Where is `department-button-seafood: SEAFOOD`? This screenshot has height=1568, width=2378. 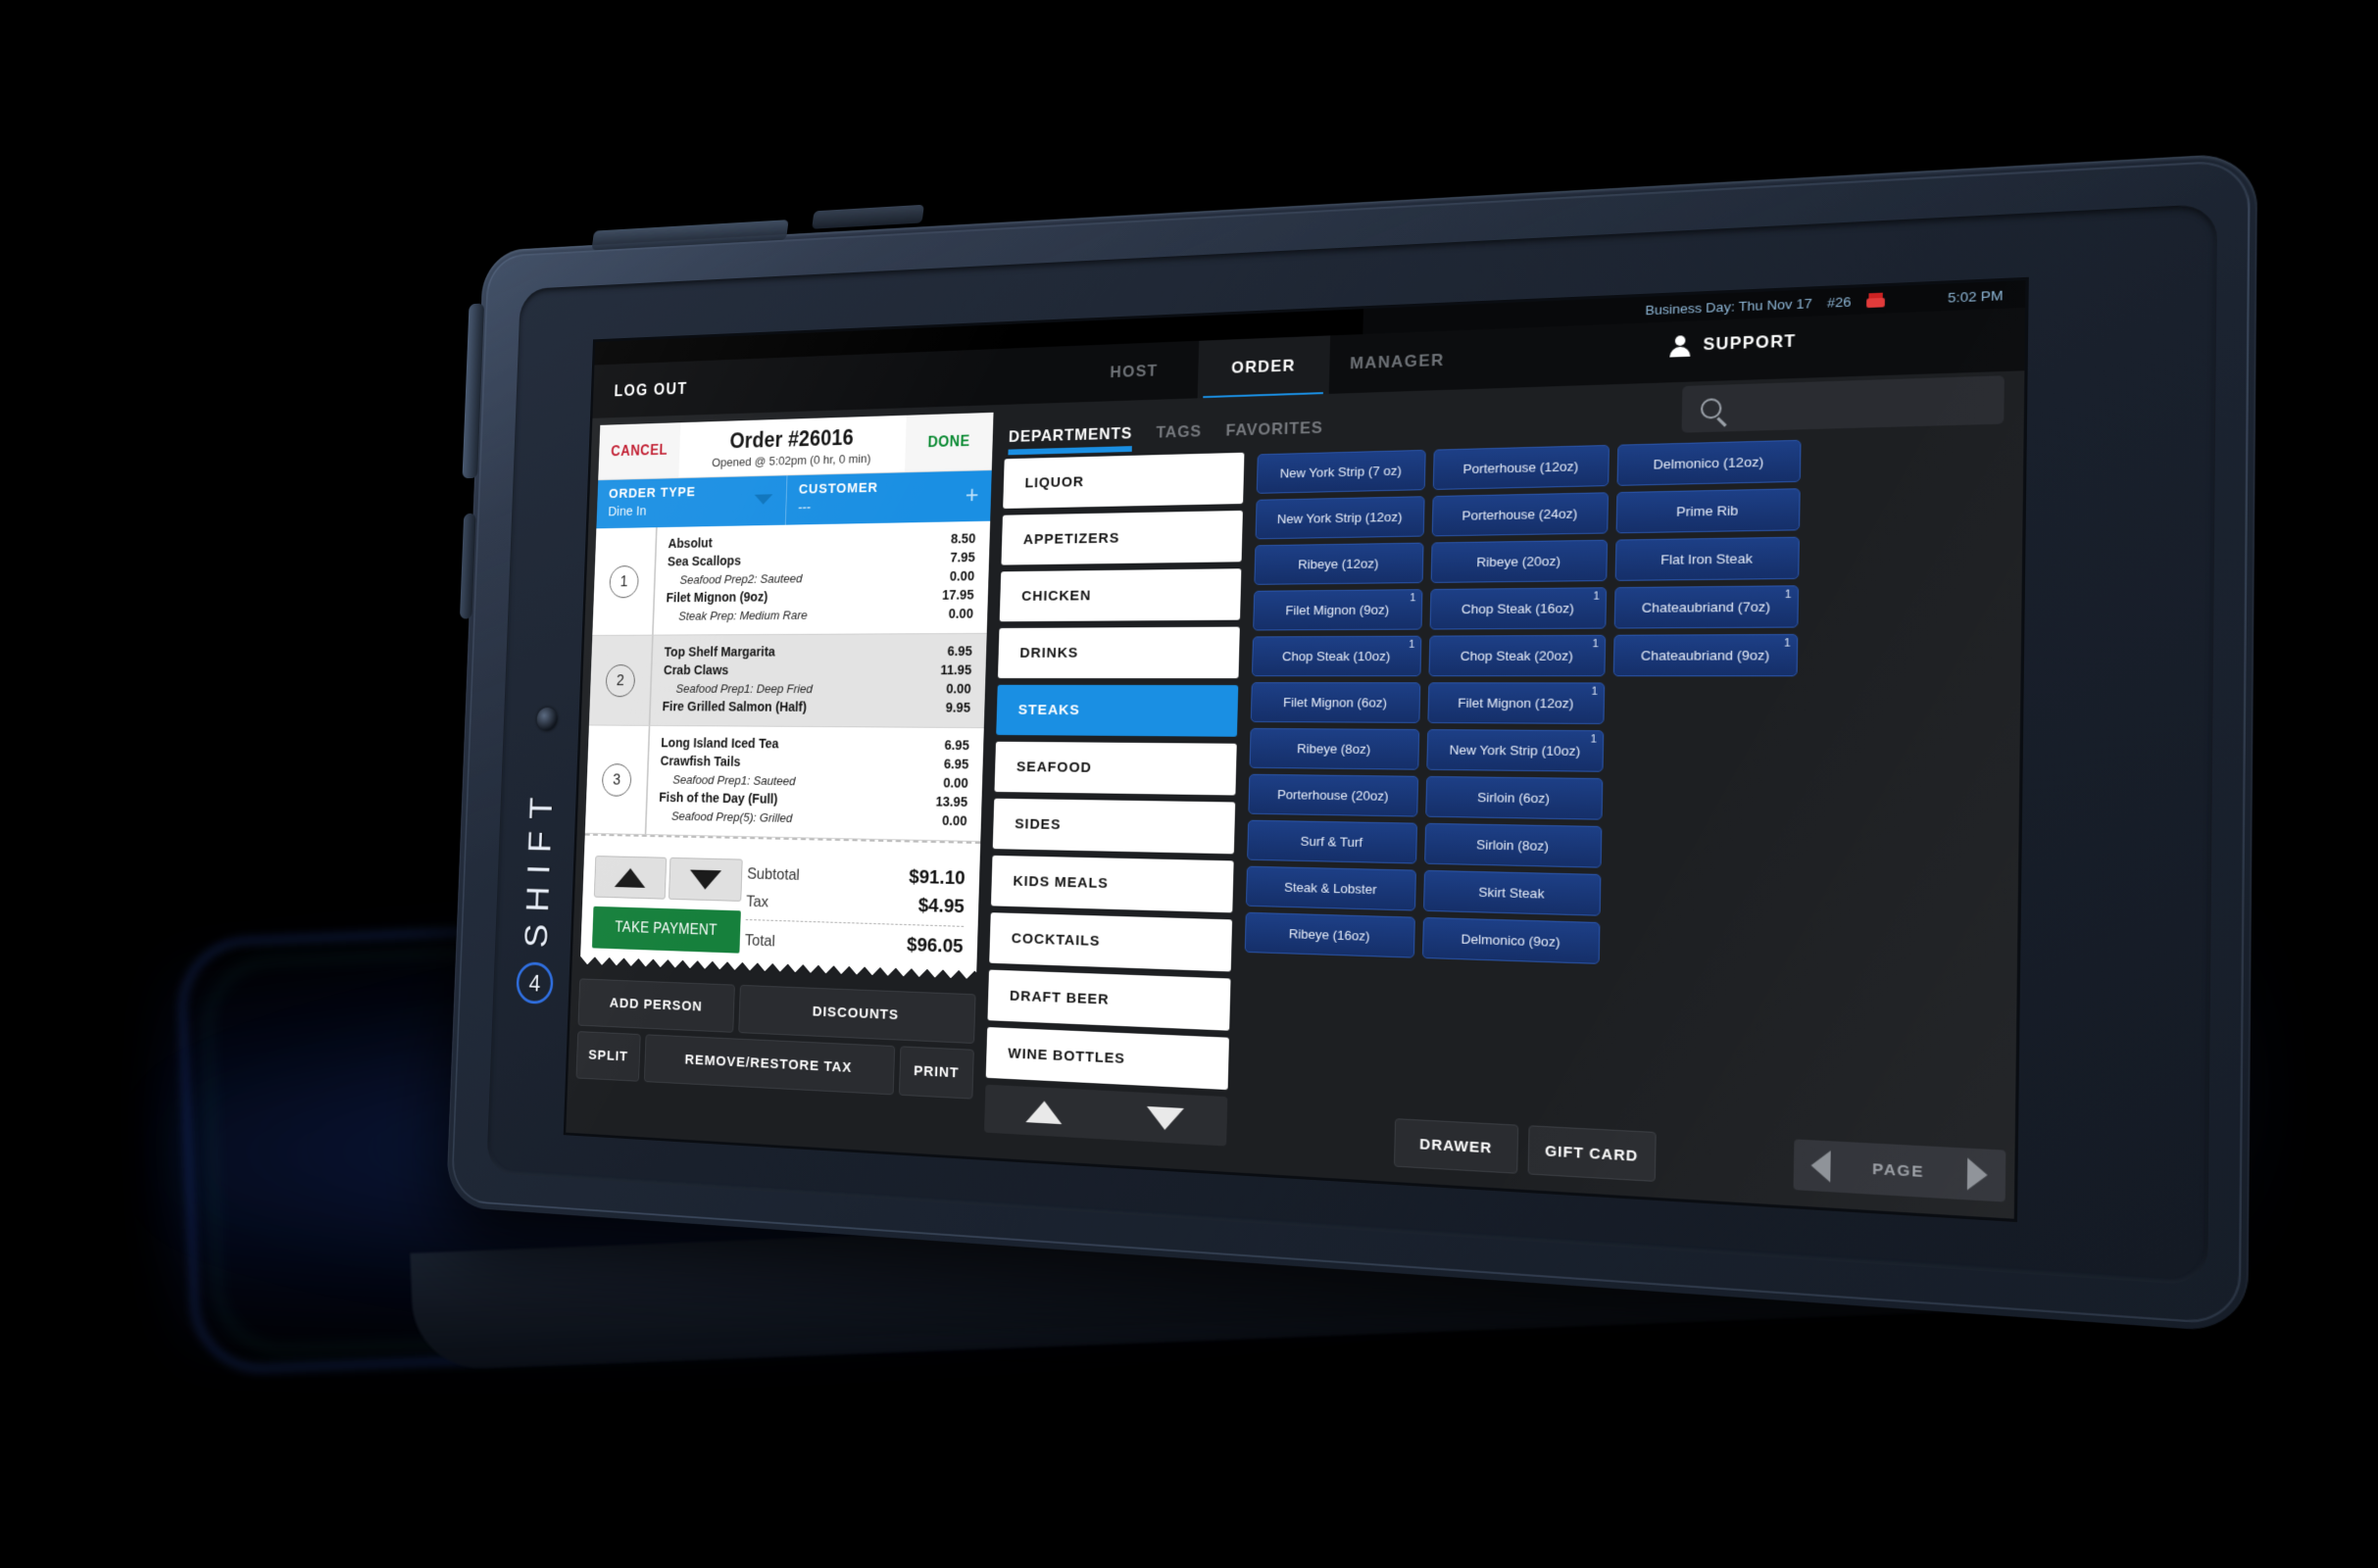
department-button-seafood: SEAFOOD is located at coordinates (1116, 768).